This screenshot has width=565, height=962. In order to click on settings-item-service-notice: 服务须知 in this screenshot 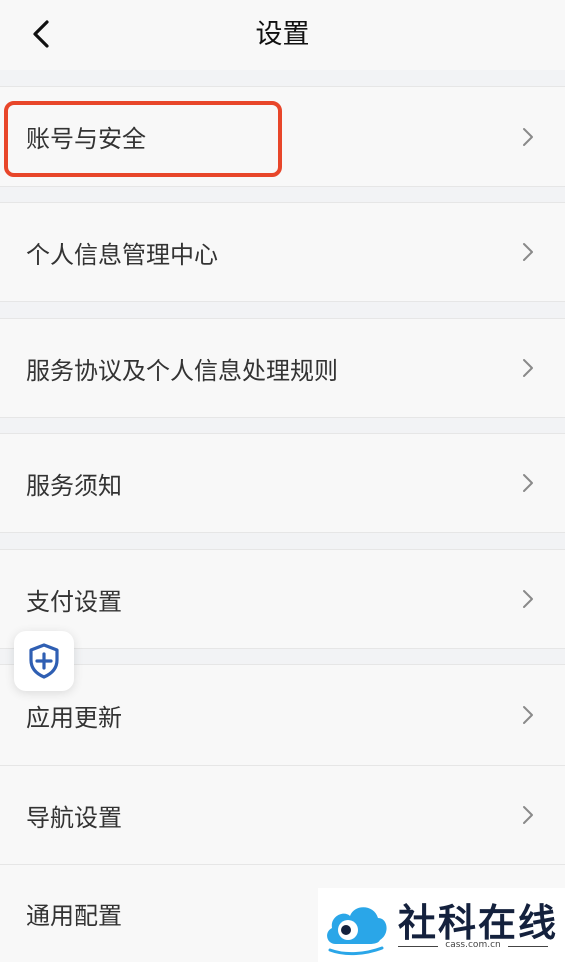, I will do `click(282, 483)`.